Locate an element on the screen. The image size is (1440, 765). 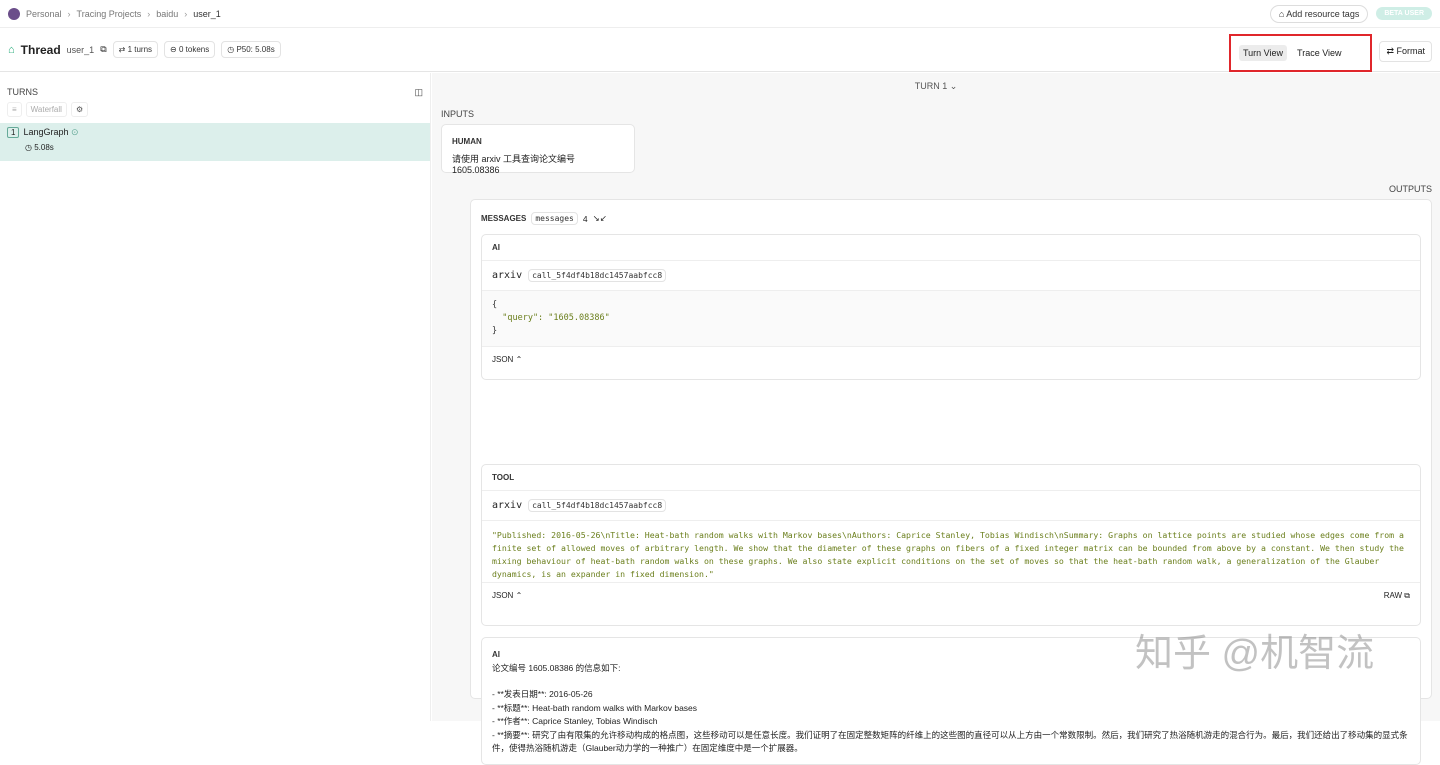
turn-selector: TURN 1 ⌄ is located at coordinates (936, 82).